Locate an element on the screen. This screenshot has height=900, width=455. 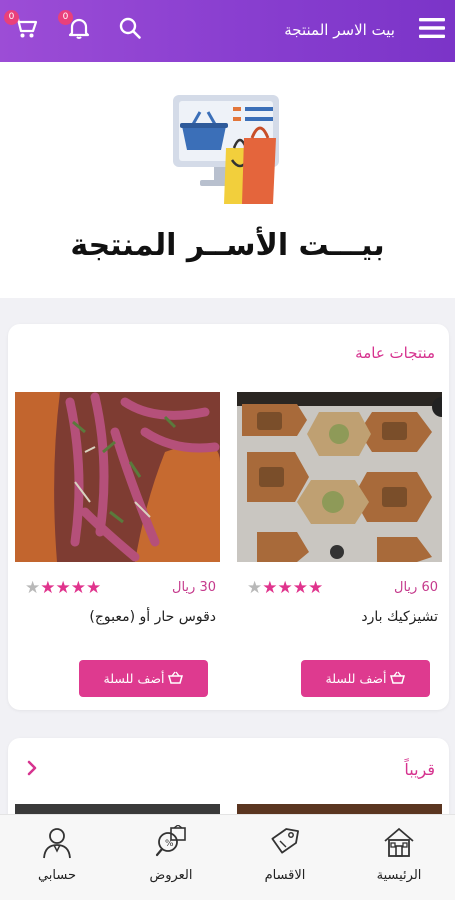
hamburger-menu-icon is located at coordinates (432, 30).